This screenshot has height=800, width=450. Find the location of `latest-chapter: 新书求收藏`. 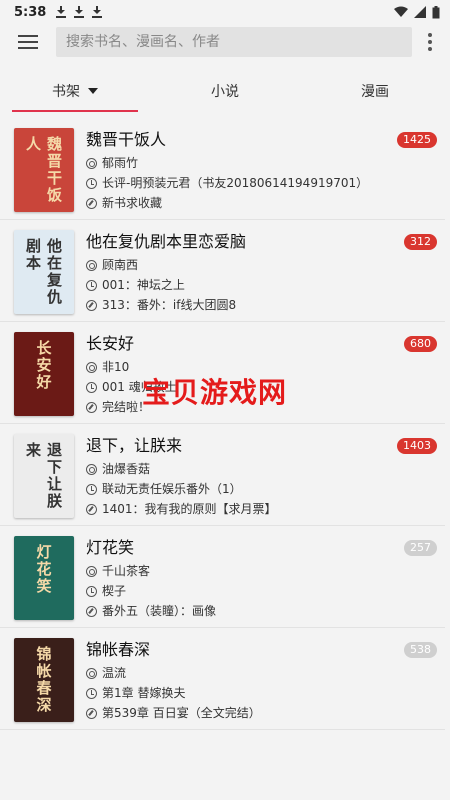

latest-chapter: 新书求收藏 is located at coordinates (132, 203).